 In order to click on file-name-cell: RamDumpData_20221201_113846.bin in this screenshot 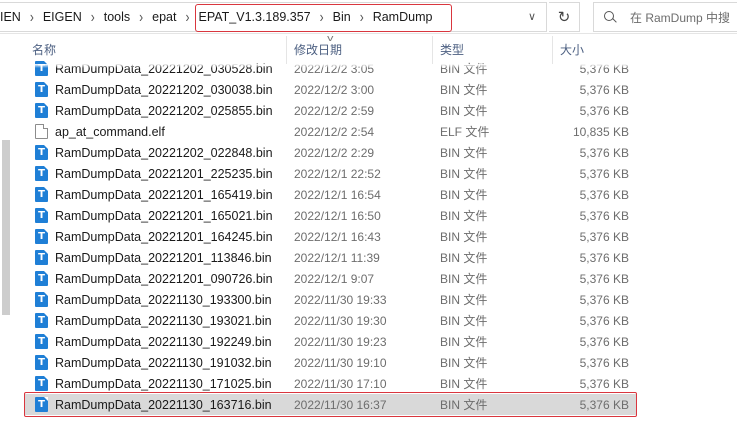, I will do `click(156, 257)`.